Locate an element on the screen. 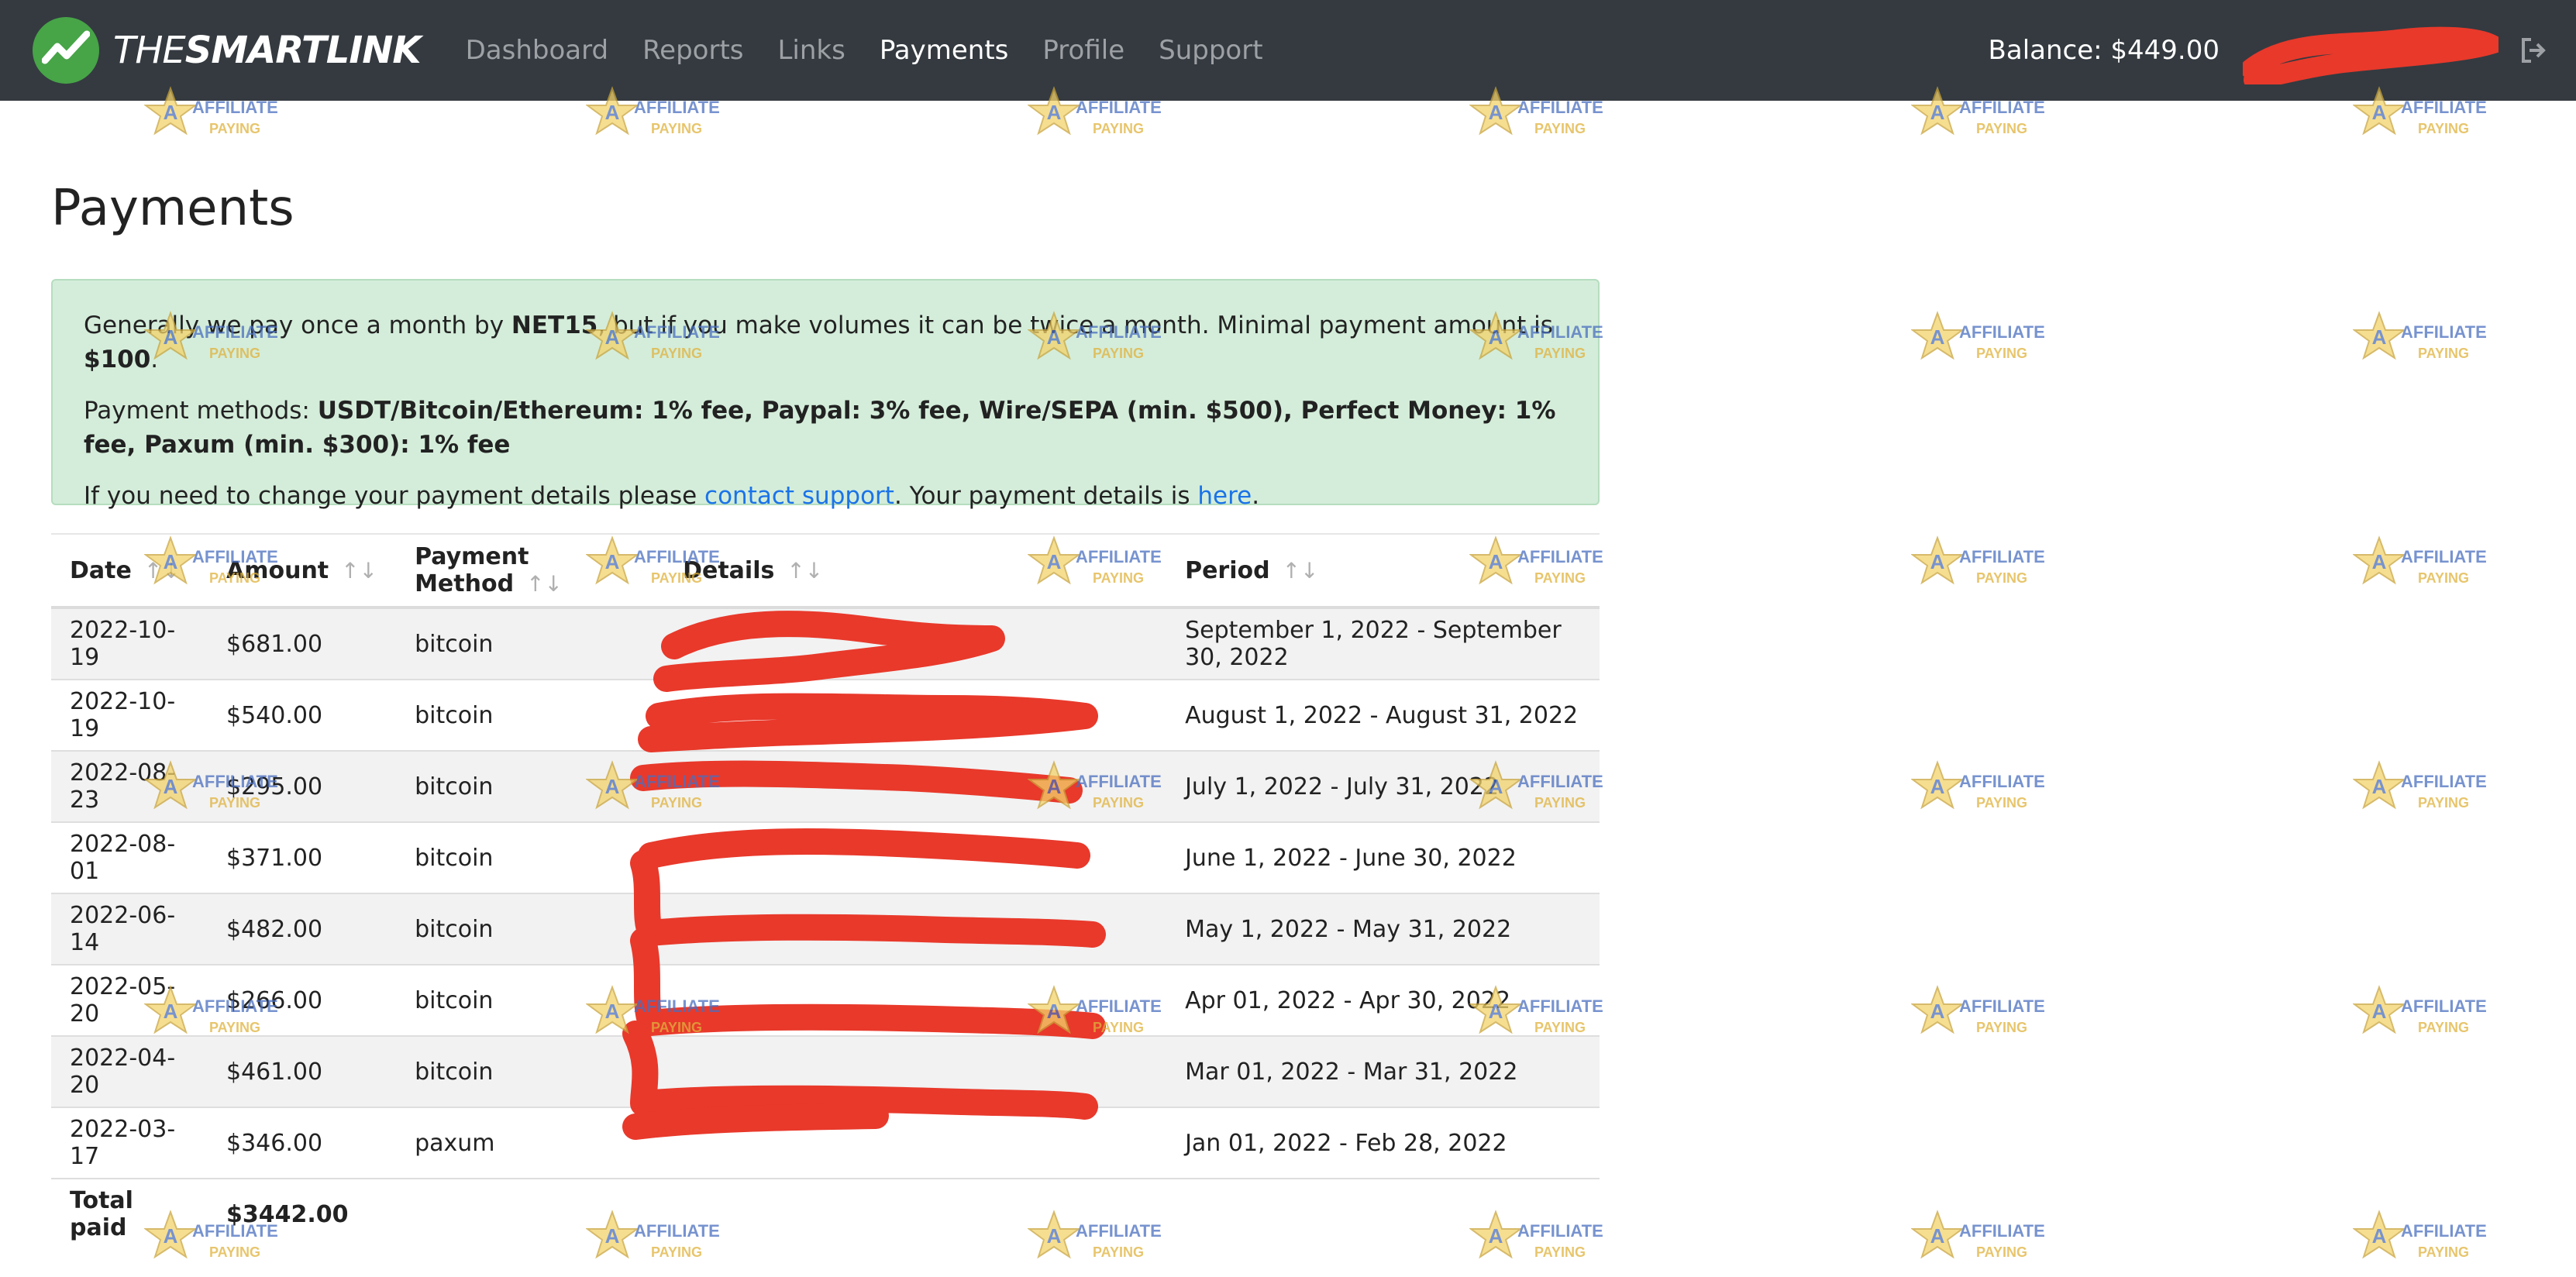 Image resolution: width=2576 pixels, height=1277 pixels. header-period: Period ↑↓ is located at coordinates (1383, 571).